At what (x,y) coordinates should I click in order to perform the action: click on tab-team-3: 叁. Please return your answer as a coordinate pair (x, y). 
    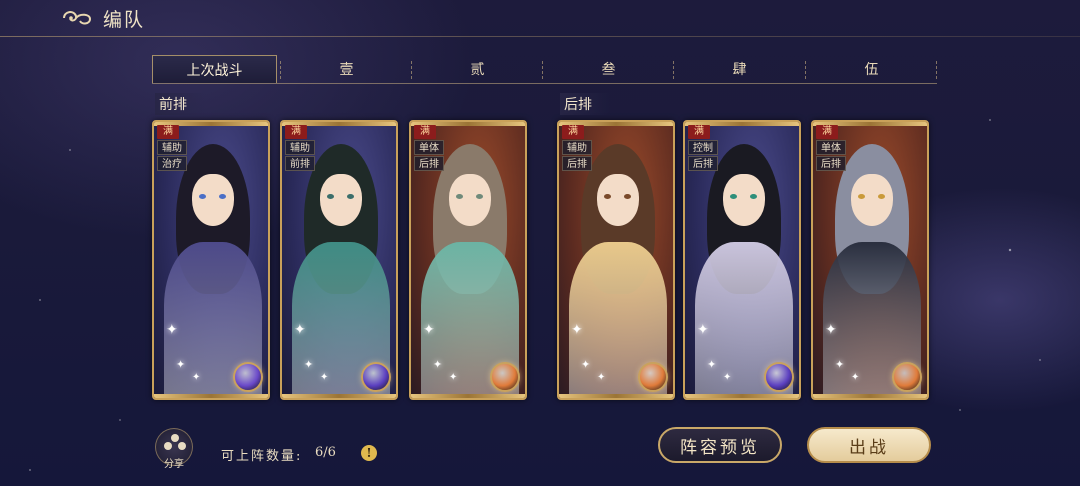
    Looking at the image, I should click on (608, 69).